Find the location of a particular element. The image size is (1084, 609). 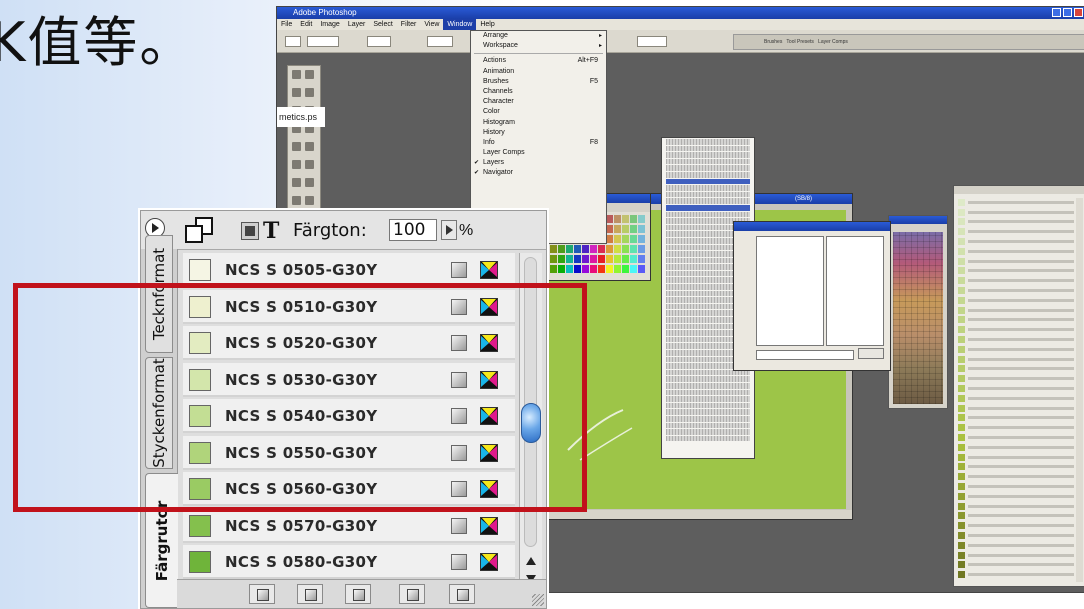

menu-image: Image is located at coordinates (329, 24).